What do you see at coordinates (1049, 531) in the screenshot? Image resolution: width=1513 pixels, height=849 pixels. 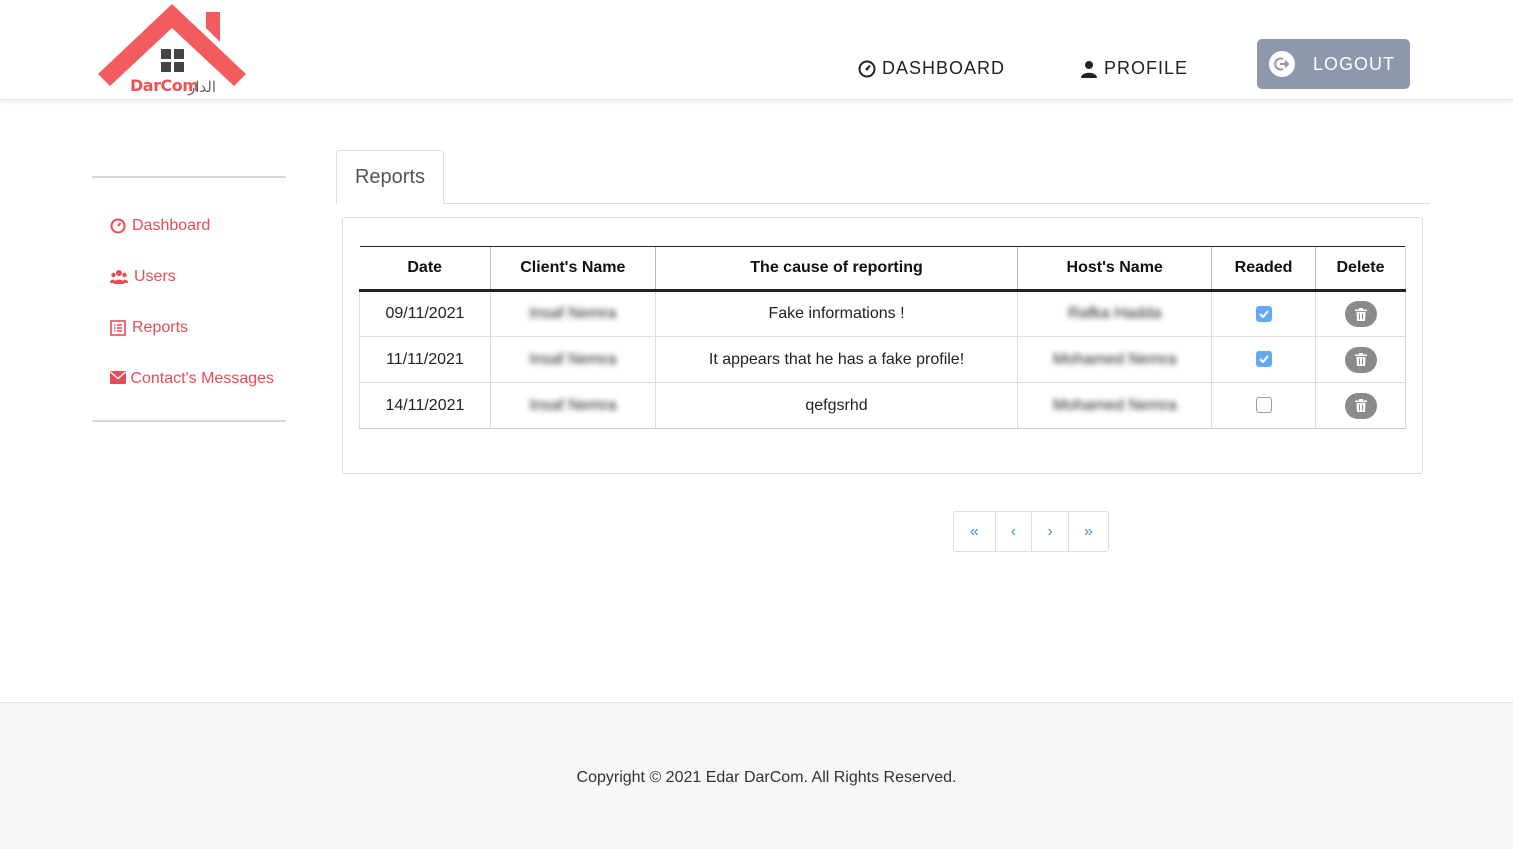 I see `pagination-next: ›` at bounding box center [1049, 531].